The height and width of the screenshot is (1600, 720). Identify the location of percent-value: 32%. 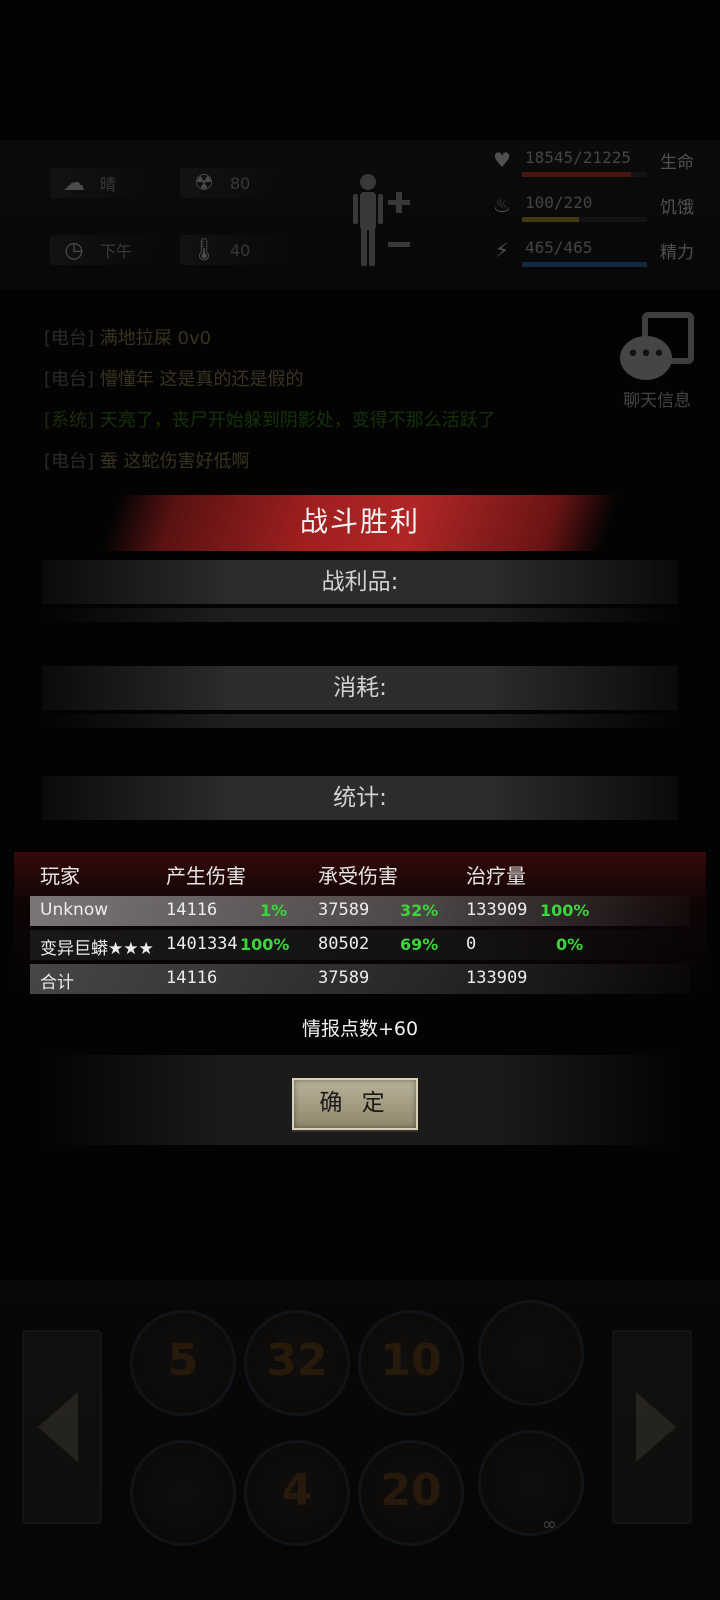
(419, 910).